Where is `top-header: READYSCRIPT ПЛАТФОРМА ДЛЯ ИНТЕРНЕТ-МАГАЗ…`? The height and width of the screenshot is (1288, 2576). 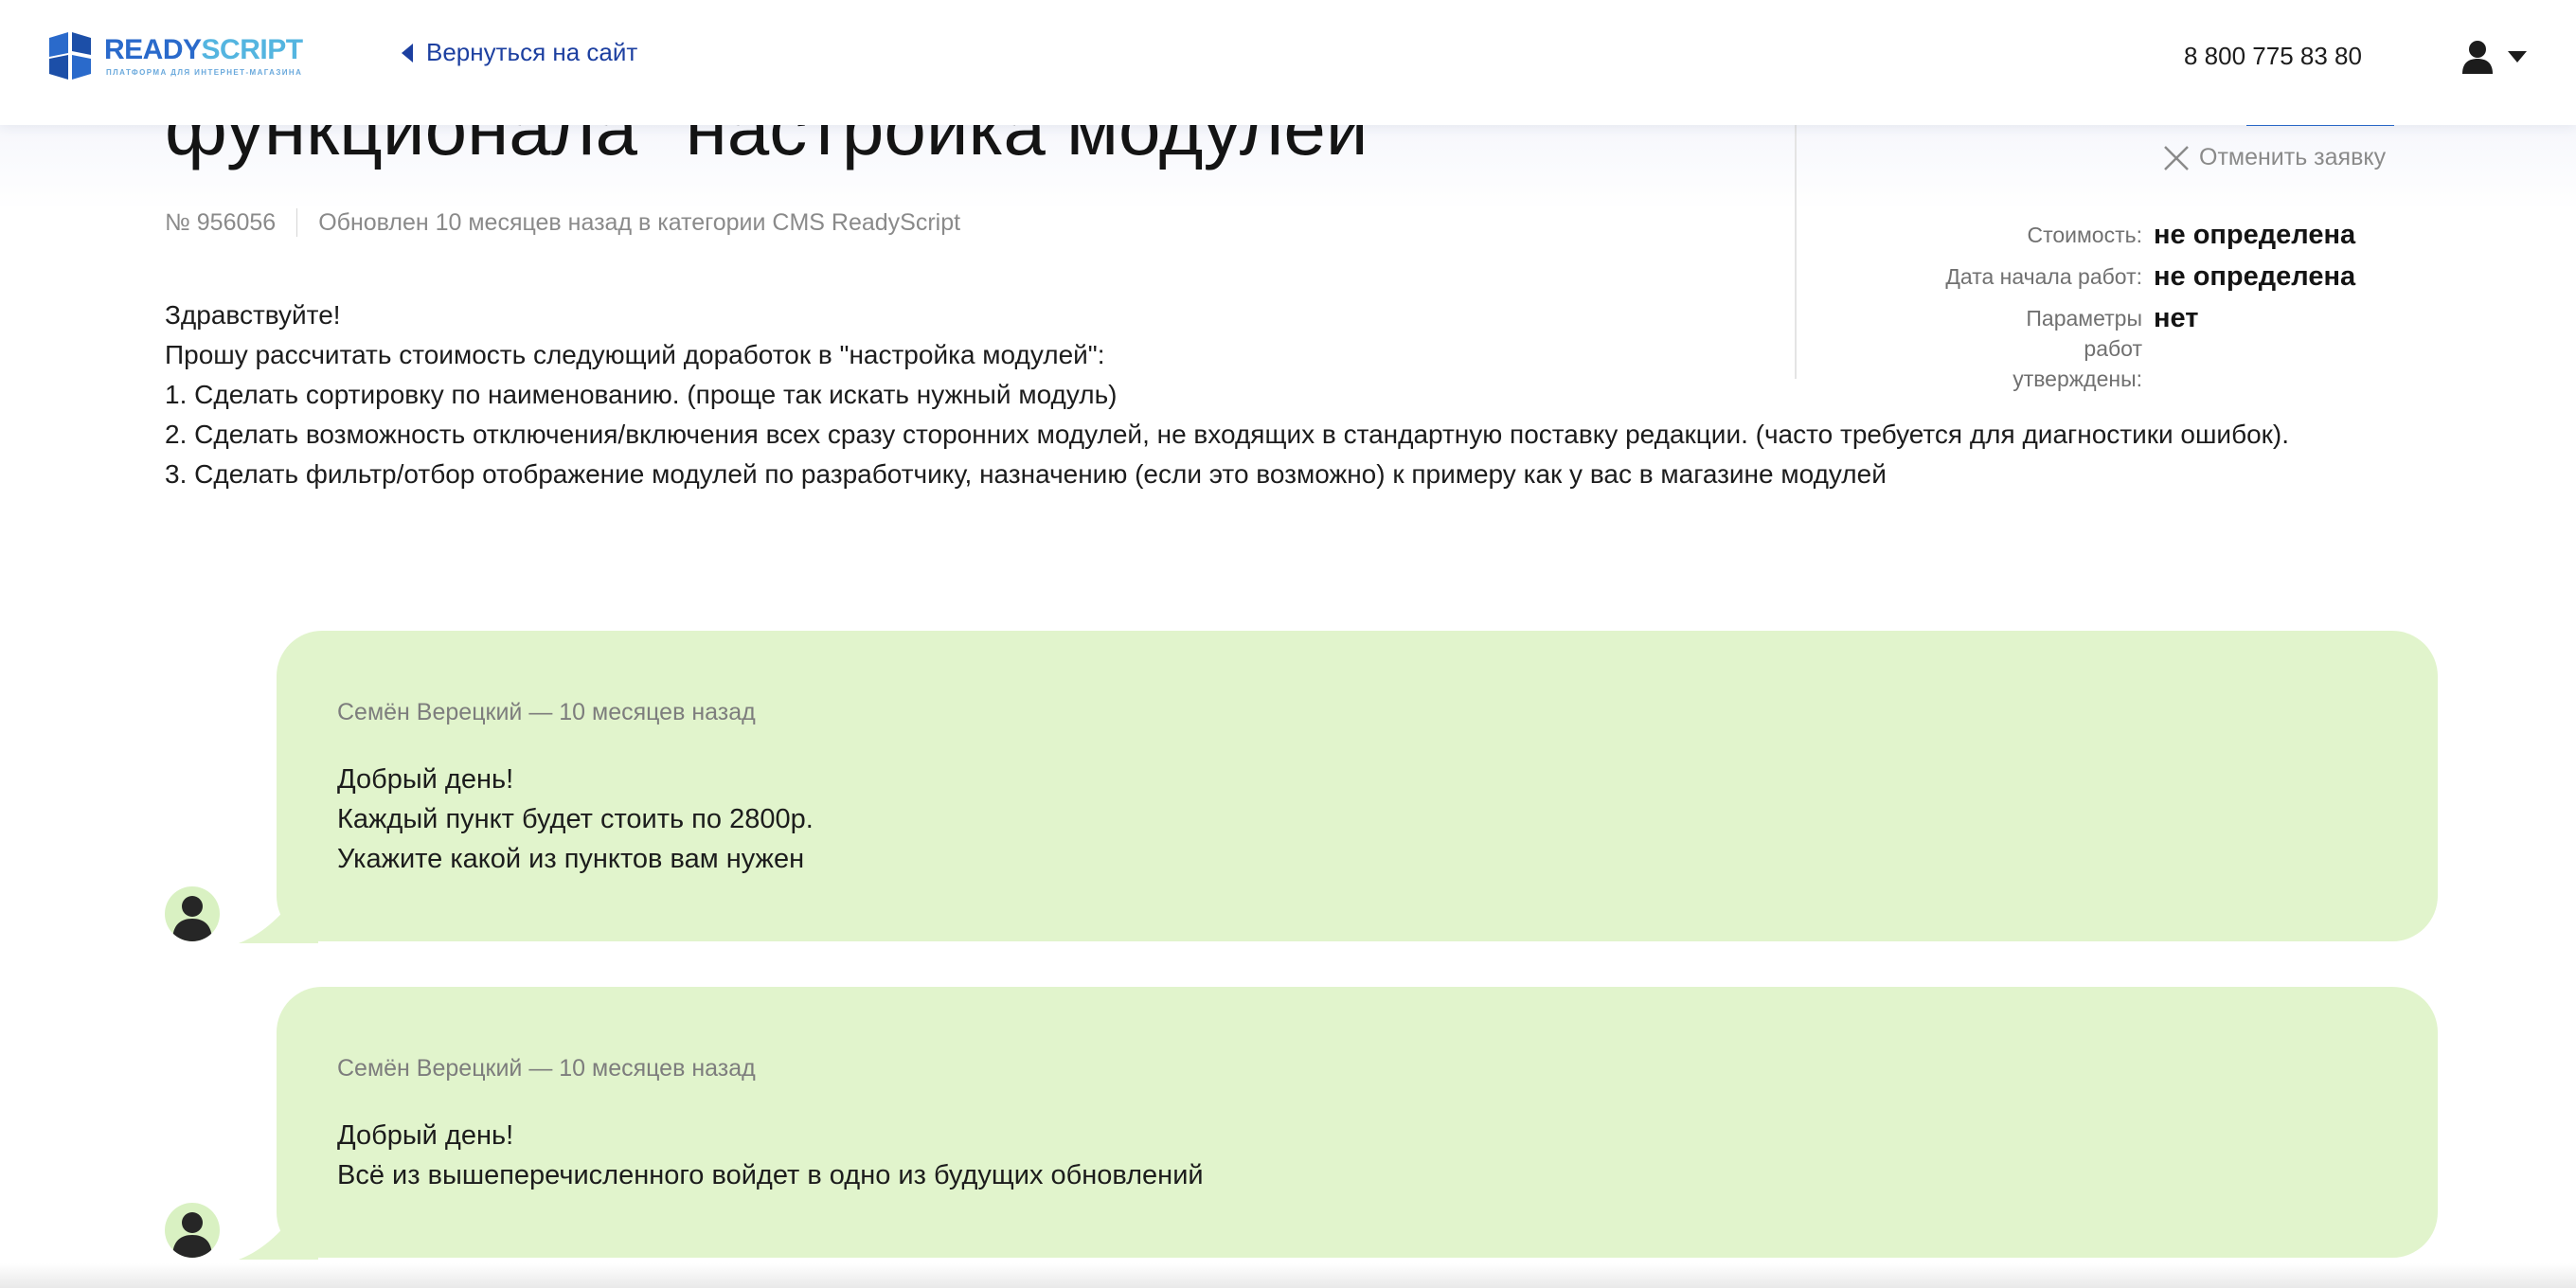
top-header: READYSCRIPT ПЛАТФОРМА ДЛЯ ИНТЕРНЕТ-МАГАЗ… is located at coordinates (1288, 62).